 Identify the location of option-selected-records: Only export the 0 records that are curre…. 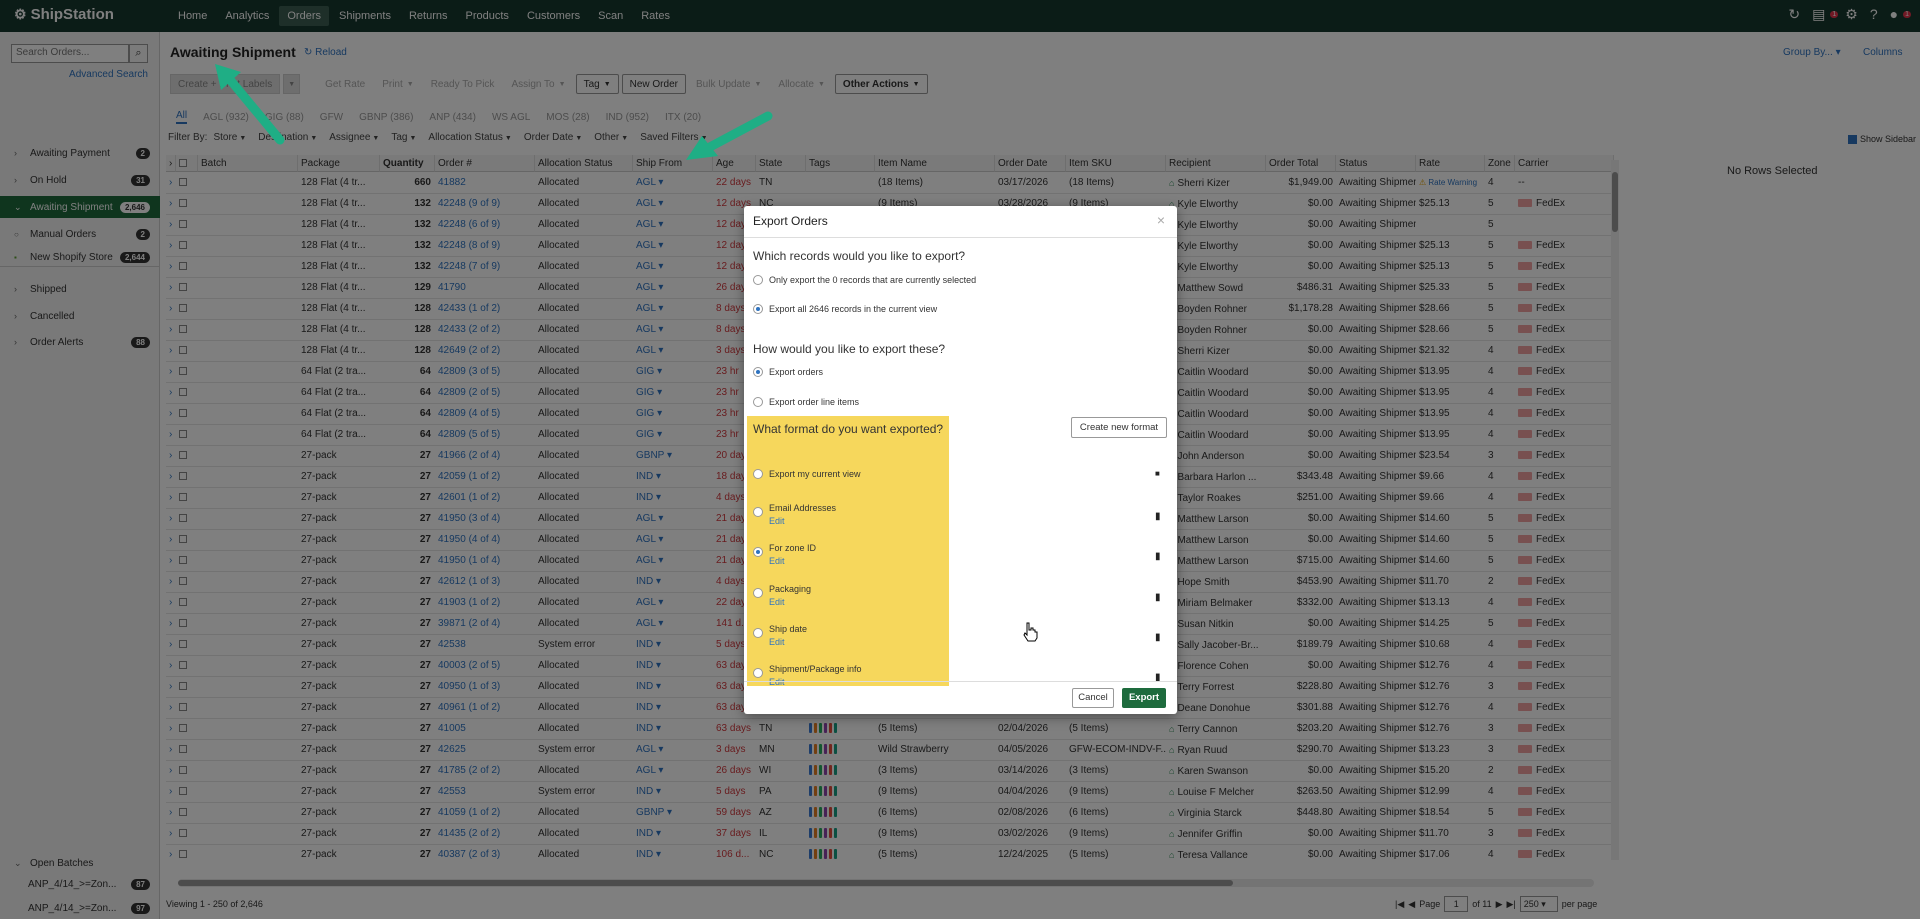
(864, 280).